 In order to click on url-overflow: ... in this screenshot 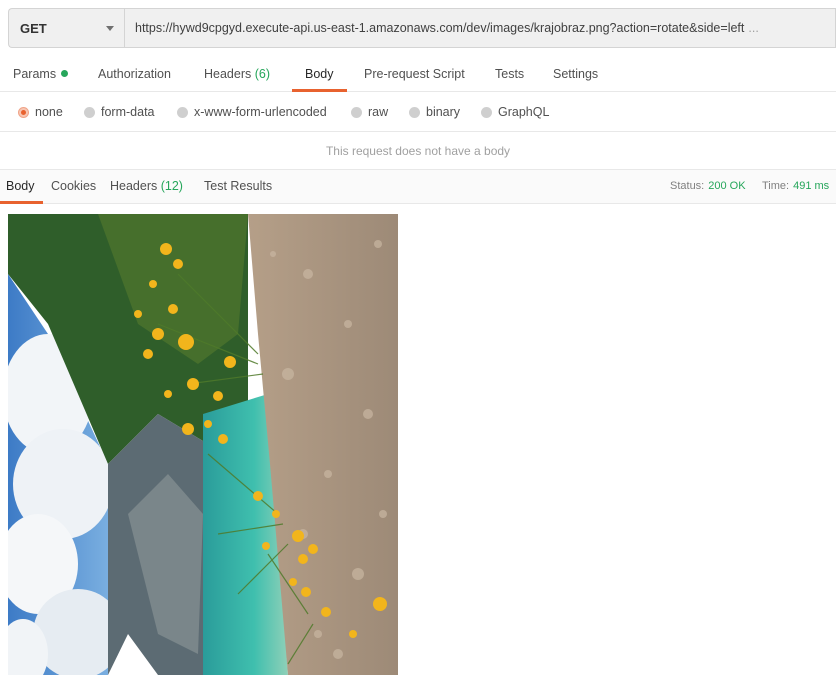, I will do `click(753, 28)`.